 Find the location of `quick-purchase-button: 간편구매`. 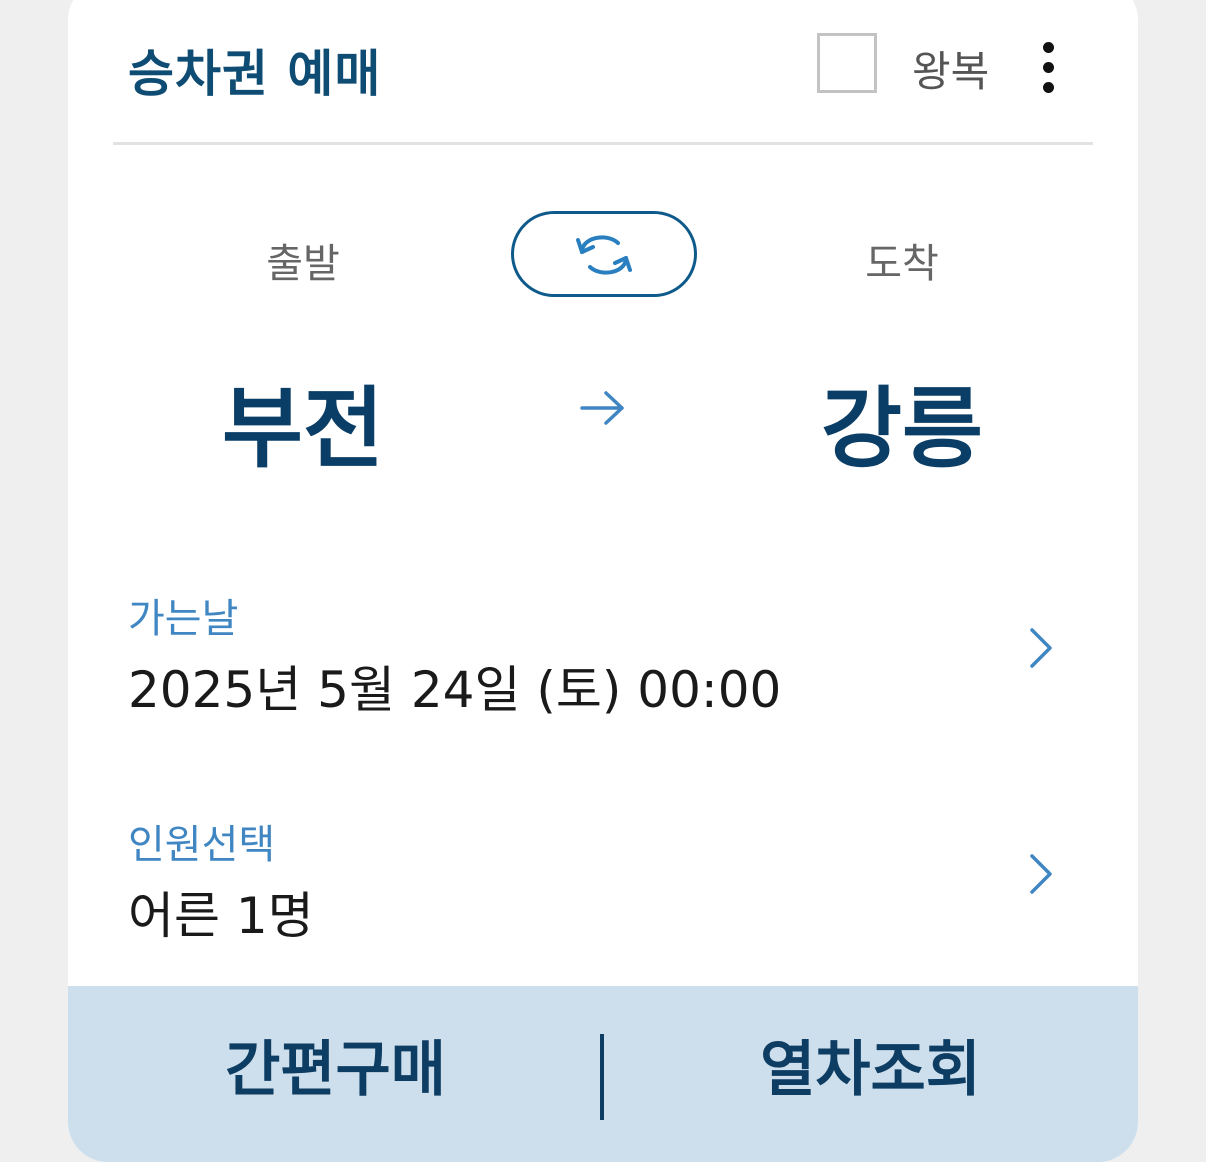

quick-purchase-button: 간편구매 is located at coordinates (335, 1064).